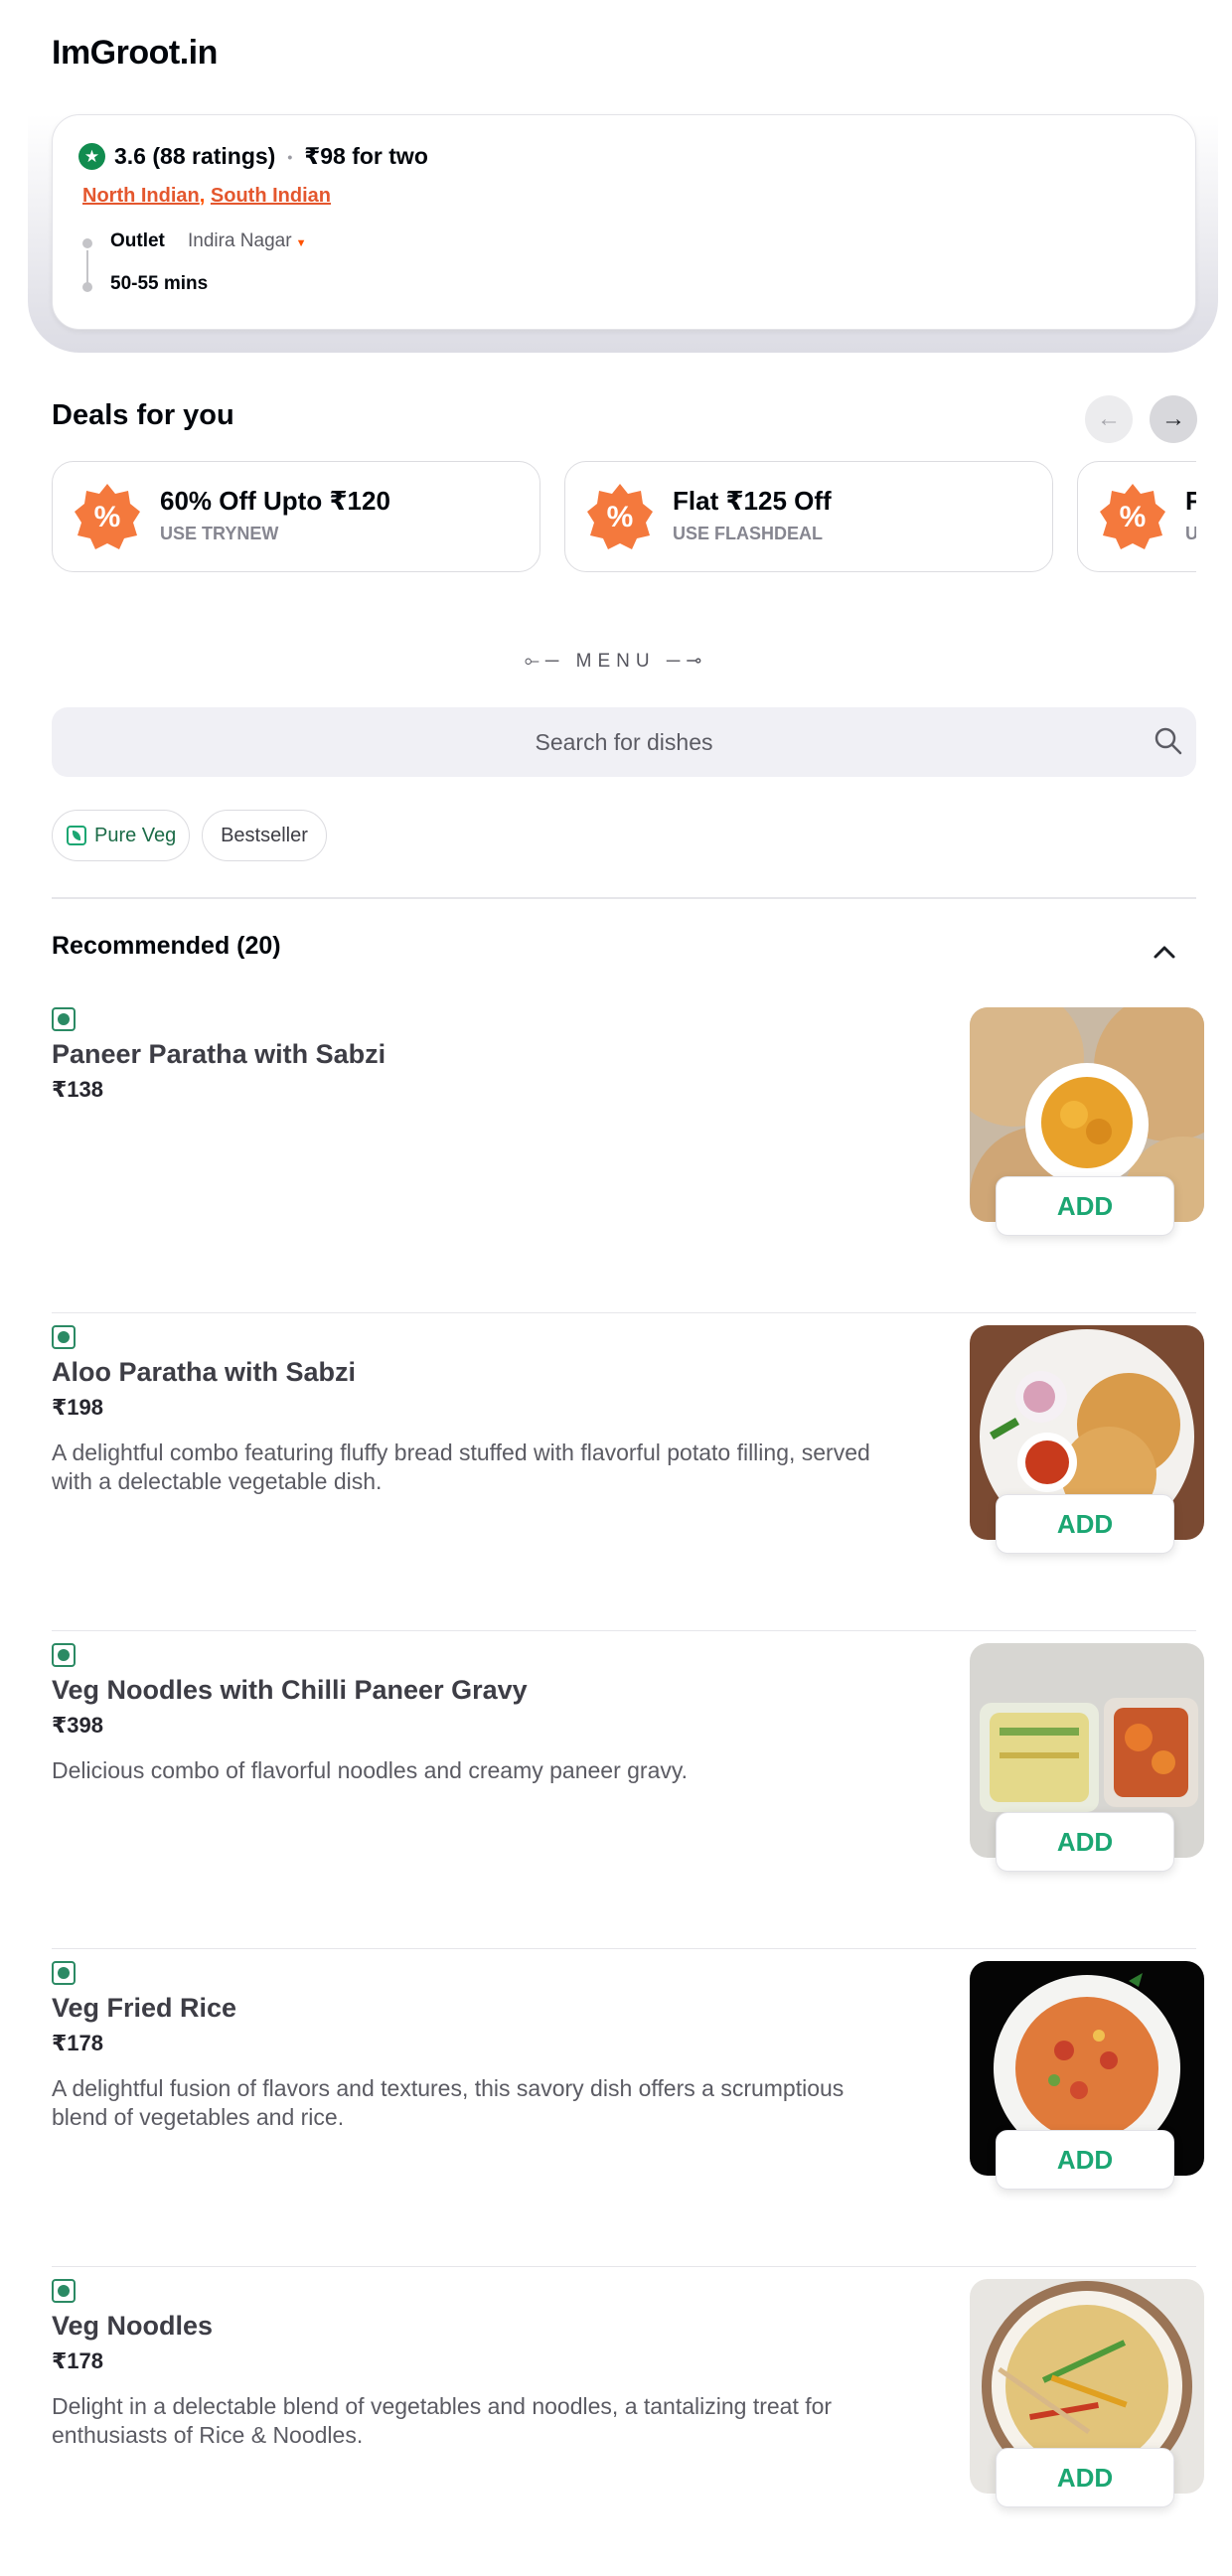 Image resolution: width=1232 pixels, height=2576 pixels. What do you see at coordinates (1191, 533) in the screenshot?
I see `deal-code: U` at bounding box center [1191, 533].